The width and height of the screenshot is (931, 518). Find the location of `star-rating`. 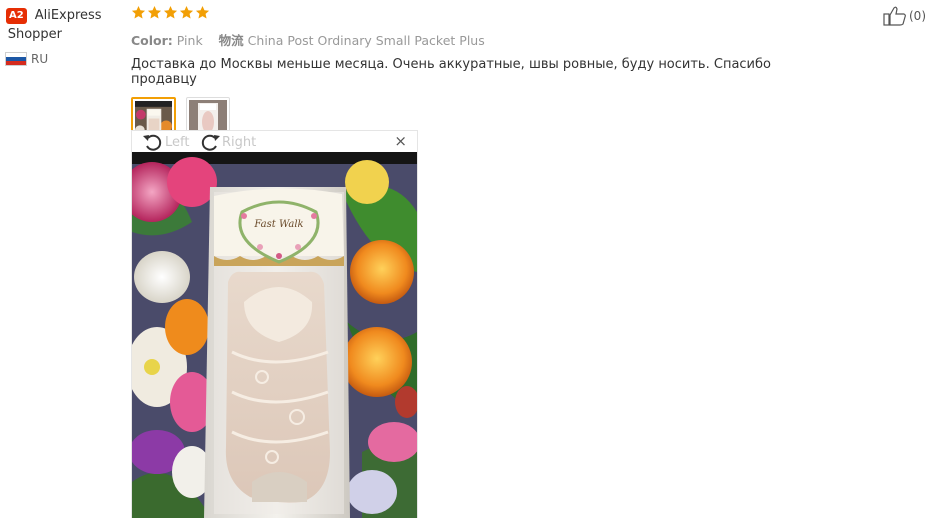

star-rating is located at coordinates (481, 14).